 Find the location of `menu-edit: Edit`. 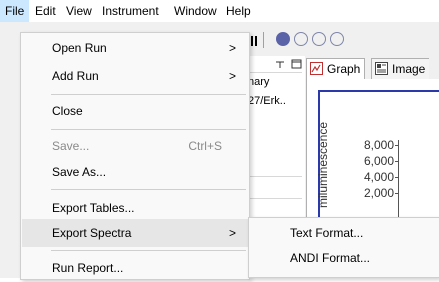

menu-edit: Edit is located at coordinates (45, 11).